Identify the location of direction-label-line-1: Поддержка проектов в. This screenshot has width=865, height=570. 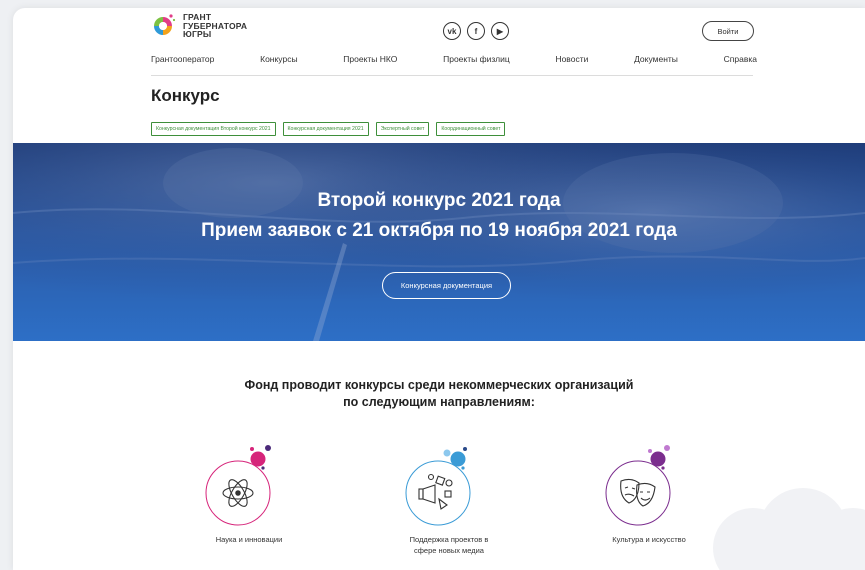
(449, 539).